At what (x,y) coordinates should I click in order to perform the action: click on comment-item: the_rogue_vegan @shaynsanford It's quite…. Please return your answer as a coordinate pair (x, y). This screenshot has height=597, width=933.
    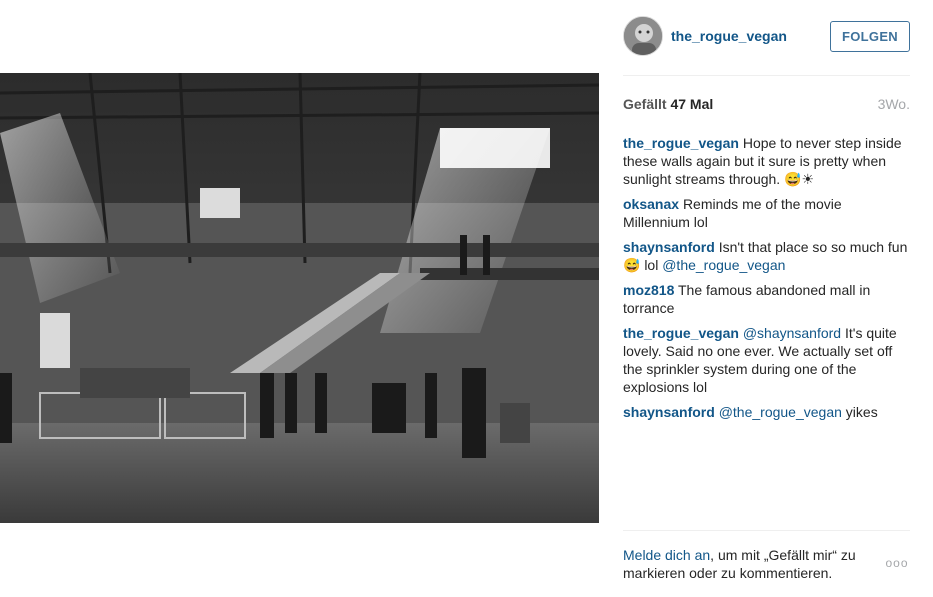
    Looking at the image, I should click on (766, 360).